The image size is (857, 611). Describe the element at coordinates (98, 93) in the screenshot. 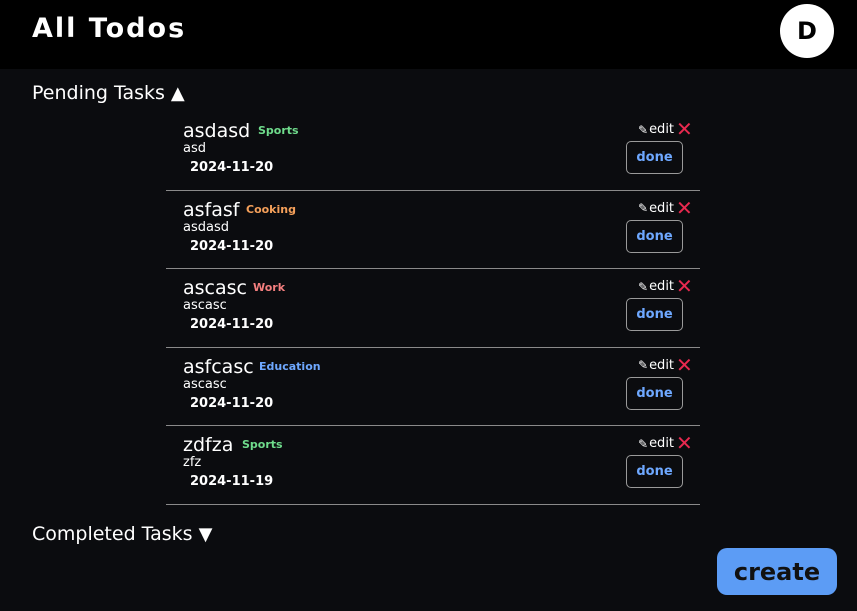

I see `pending-tasks-label: Pending Tasks` at that location.